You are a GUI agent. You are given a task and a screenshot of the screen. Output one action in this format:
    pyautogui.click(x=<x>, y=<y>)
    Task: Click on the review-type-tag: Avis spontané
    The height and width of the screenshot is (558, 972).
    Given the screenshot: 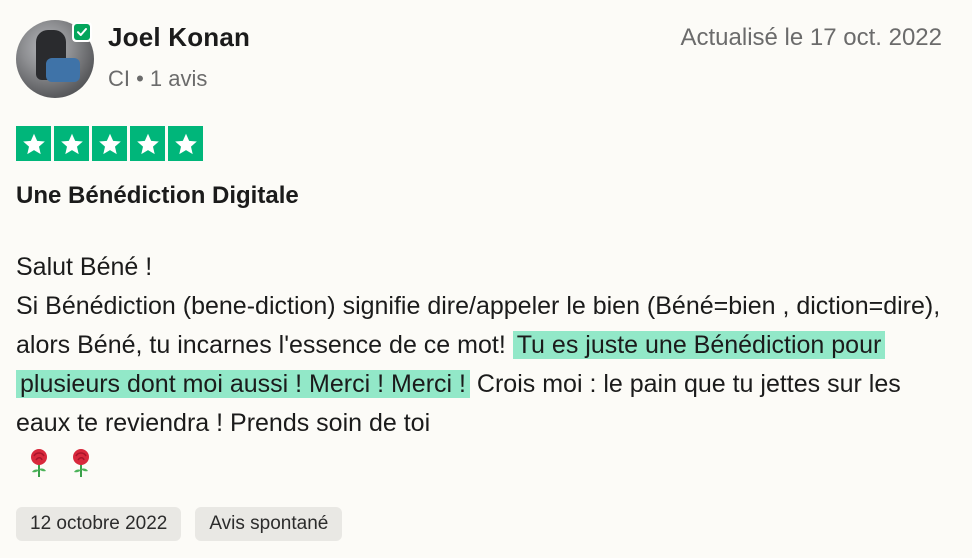 What is the action you would take?
    pyautogui.click(x=269, y=524)
    